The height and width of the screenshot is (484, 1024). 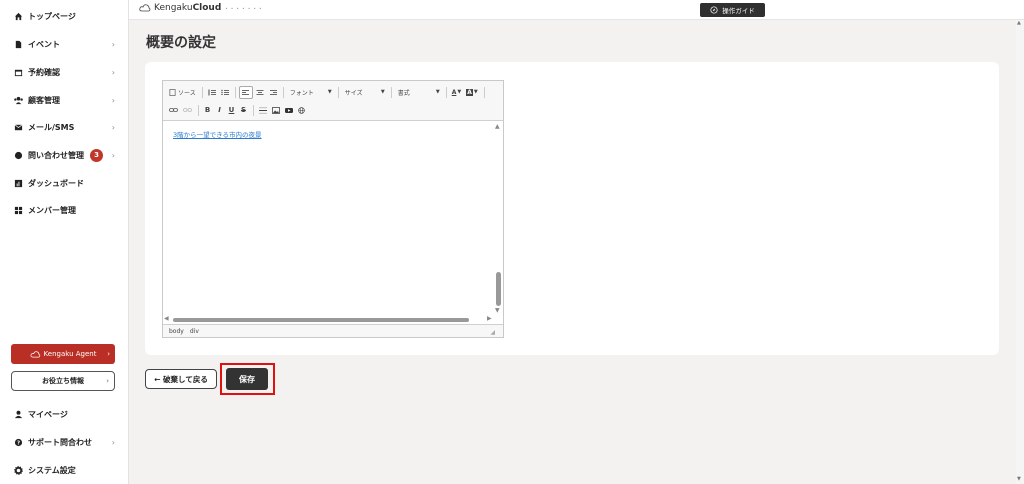 I want to click on globe-icon, so click(x=301, y=110).